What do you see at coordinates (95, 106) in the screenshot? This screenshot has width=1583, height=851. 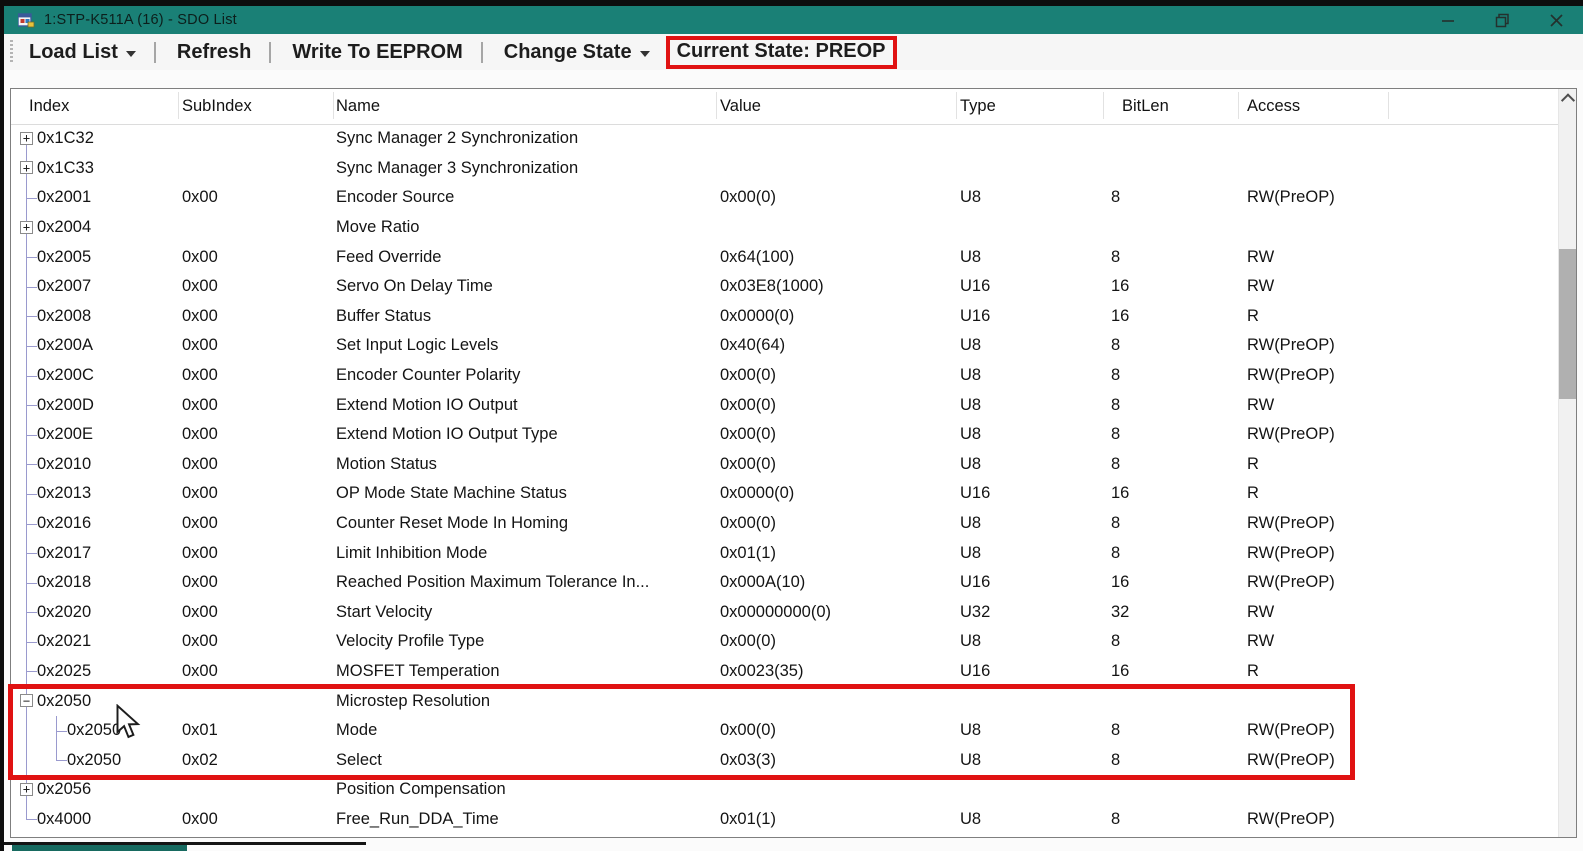 I see `column-header-index: Index` at bounding box center [95, 106].